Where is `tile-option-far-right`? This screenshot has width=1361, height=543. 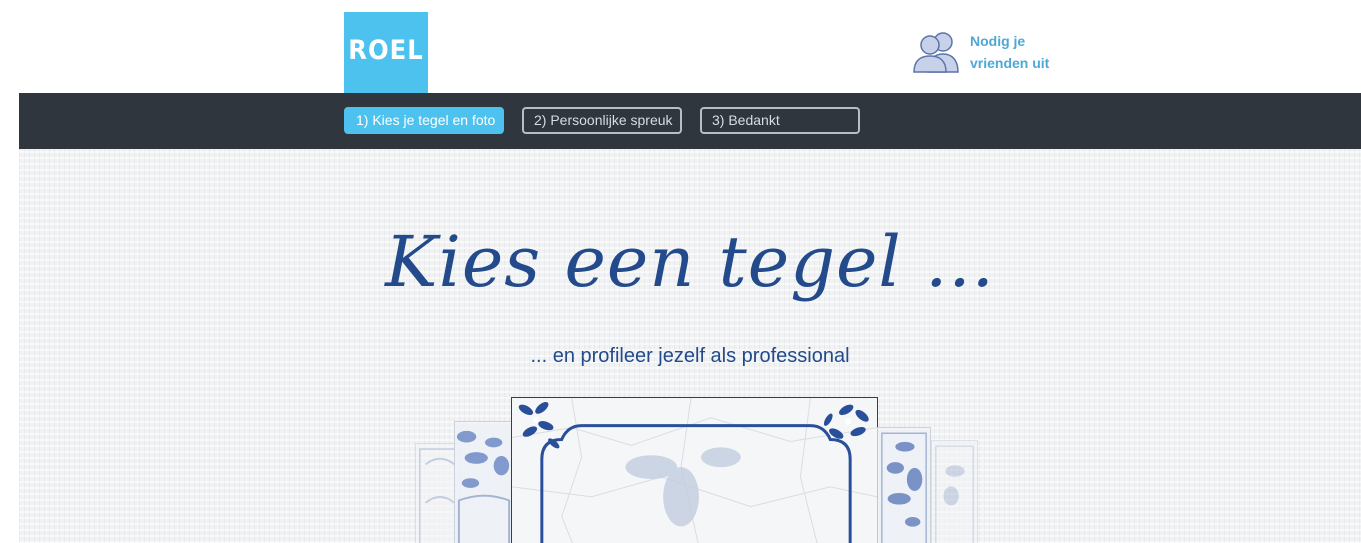
tile-option-far-right is located at coordinates (954, 491).